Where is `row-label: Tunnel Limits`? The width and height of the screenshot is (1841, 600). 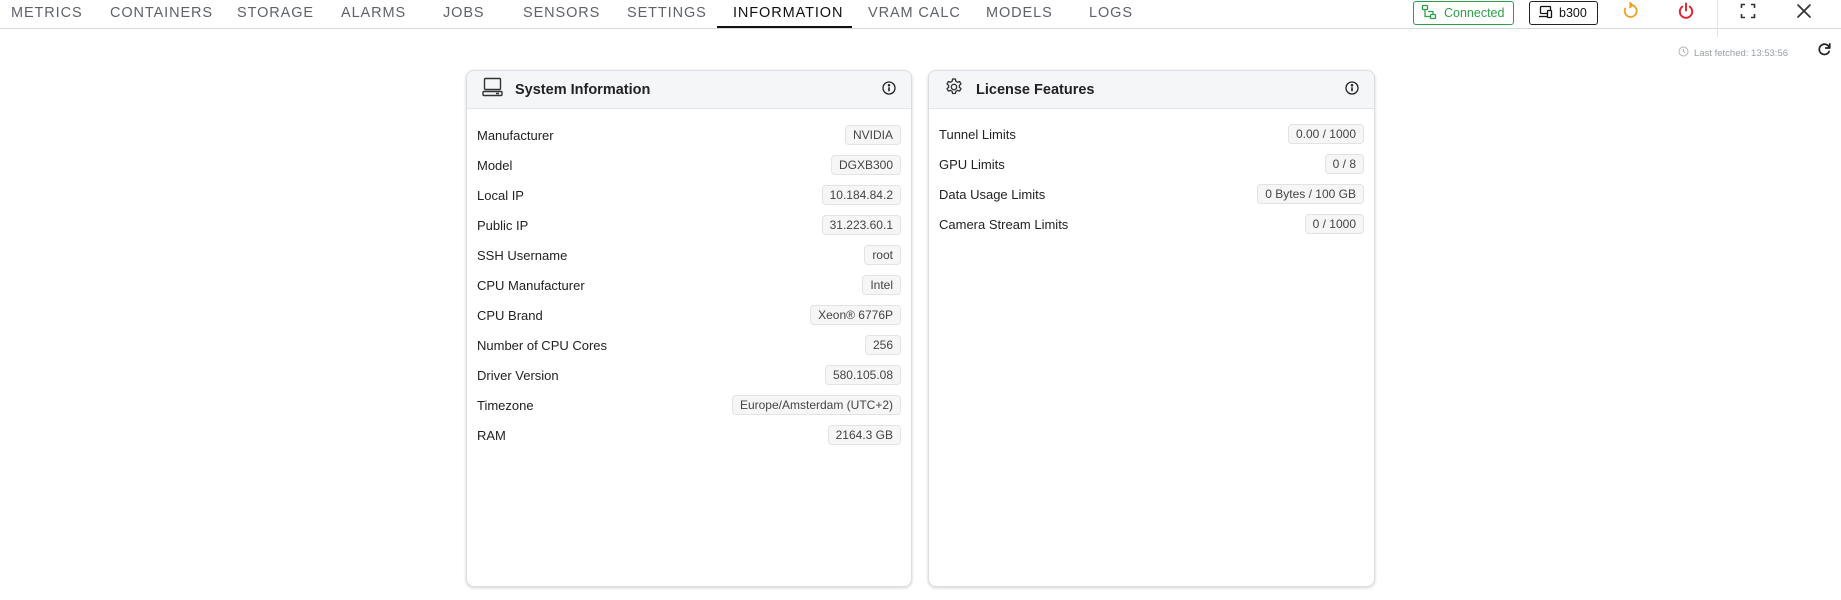 row-label: Tunnel Limits is located at coordinates (977, 134).